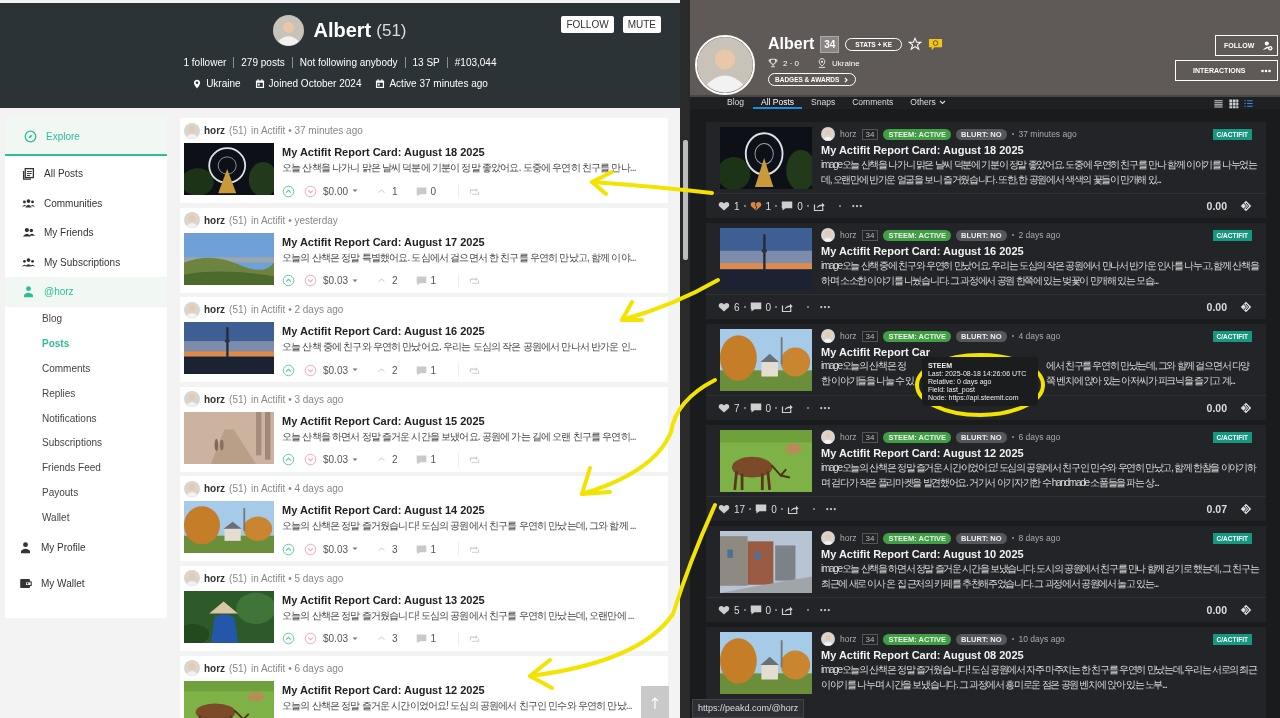 Image resolution: width=1280 pixels, height=718 pixels. What do you see at coordinates (383, 599) in the screenshot?
I see `post-title: My Actifit Report Card: August 13 2025` at bounding box center [383, 599].